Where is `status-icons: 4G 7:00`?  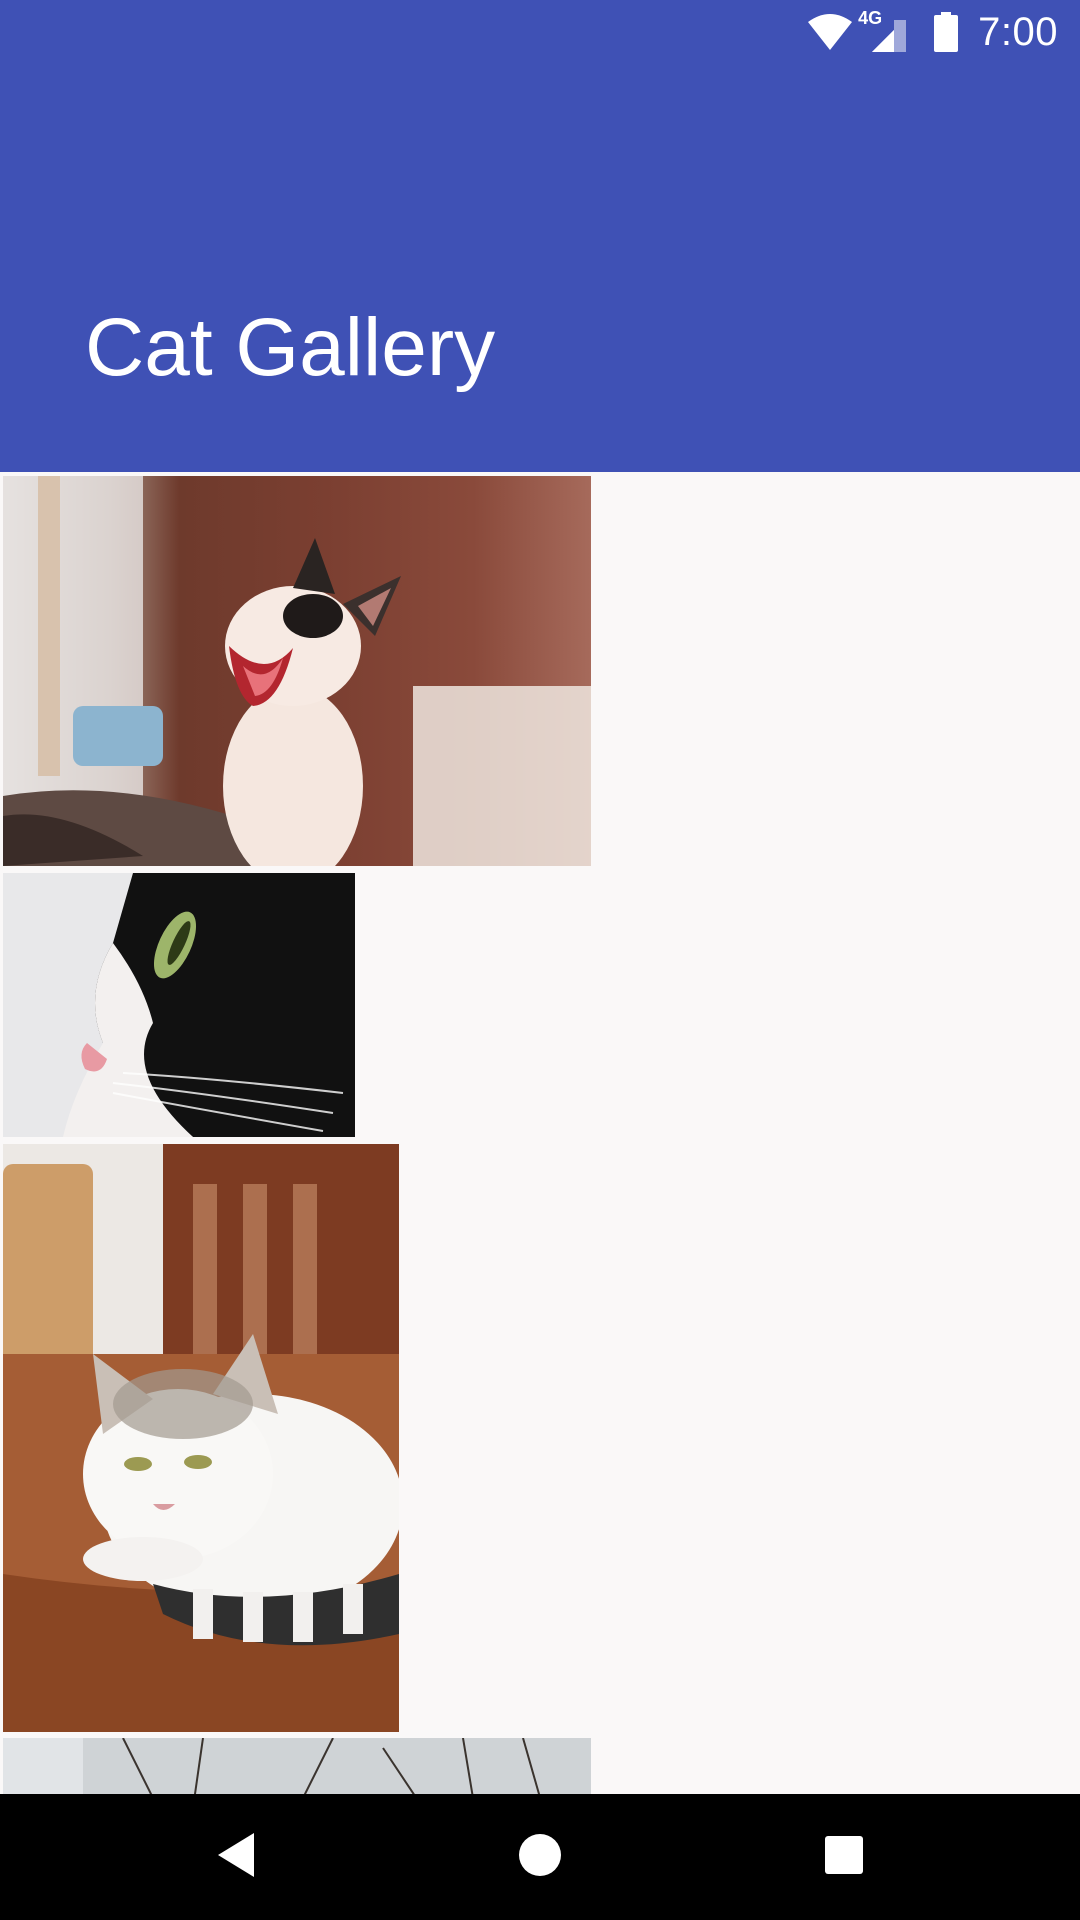
status-icons: 4G 7:00 is located at coordinates (932, 32).